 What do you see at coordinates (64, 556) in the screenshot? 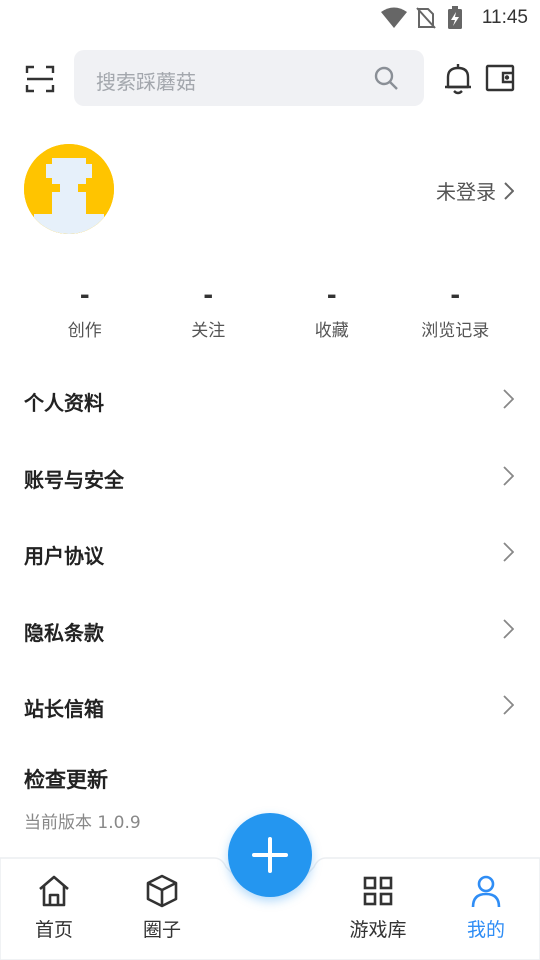
I see `menu-item-label: 用户协议` at bounding box center [64, 556].